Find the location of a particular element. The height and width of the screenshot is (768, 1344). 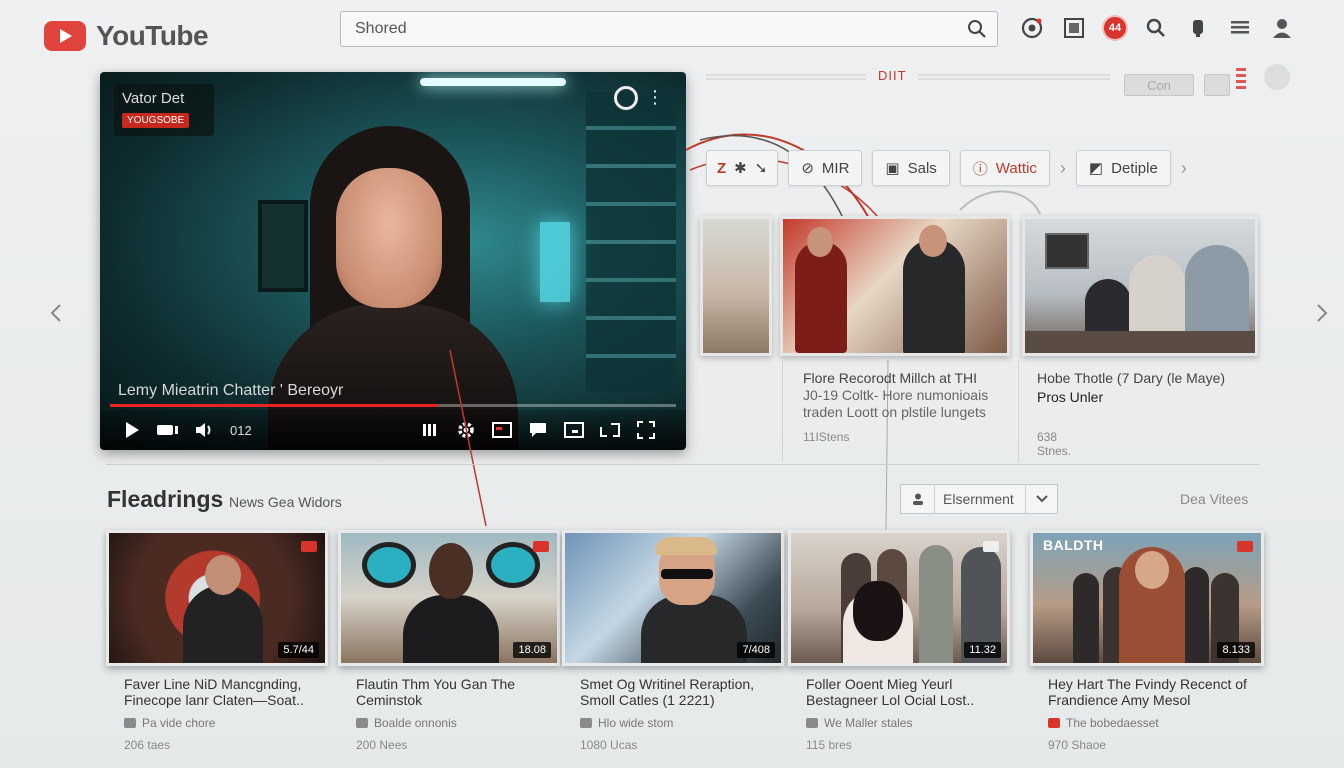

sort-filter-dropdown: Elsernment is located at coordinates (979, 499).